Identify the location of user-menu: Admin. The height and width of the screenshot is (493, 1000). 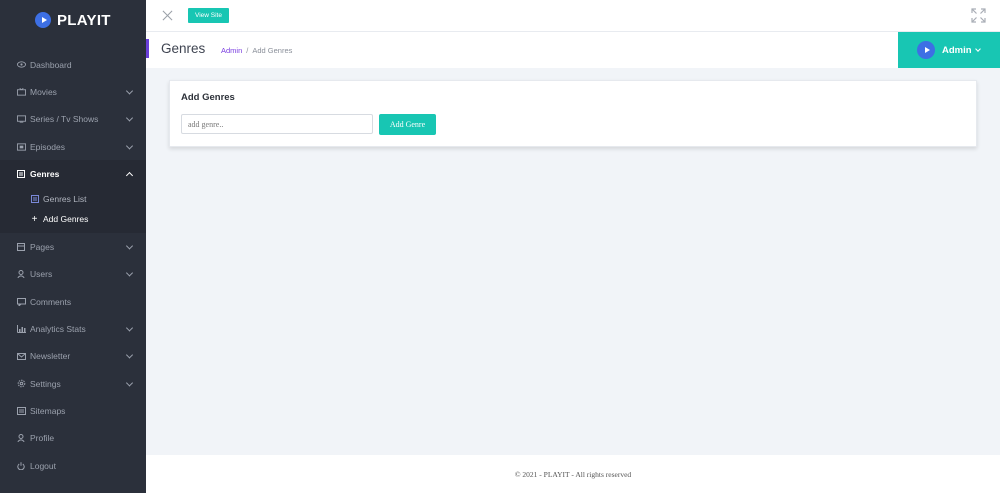
(949, 50).